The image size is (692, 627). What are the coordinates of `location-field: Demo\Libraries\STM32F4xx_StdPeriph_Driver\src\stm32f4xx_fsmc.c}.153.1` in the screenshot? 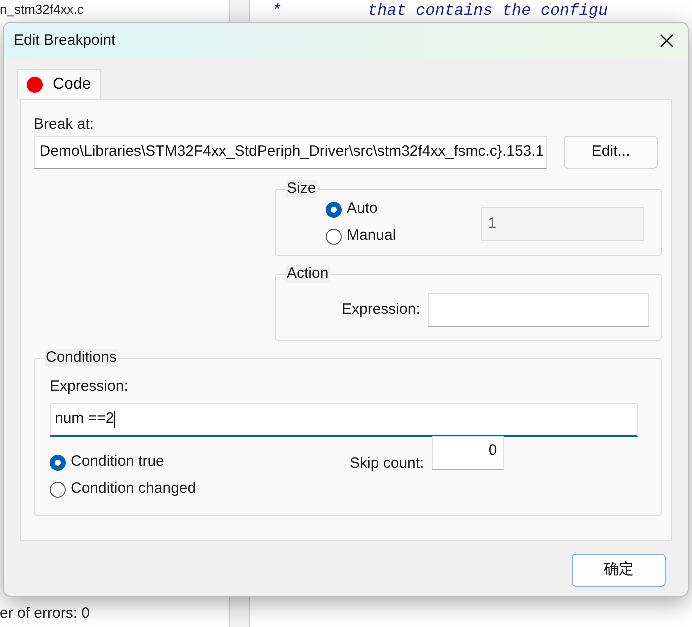 It's located at (291, 152).